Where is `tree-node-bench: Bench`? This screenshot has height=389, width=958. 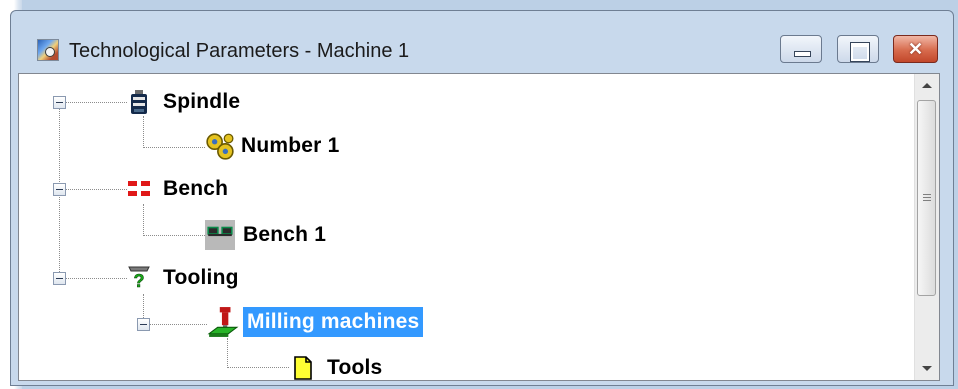
tree-node-bench: Bench is located at coordinates (179, 189).